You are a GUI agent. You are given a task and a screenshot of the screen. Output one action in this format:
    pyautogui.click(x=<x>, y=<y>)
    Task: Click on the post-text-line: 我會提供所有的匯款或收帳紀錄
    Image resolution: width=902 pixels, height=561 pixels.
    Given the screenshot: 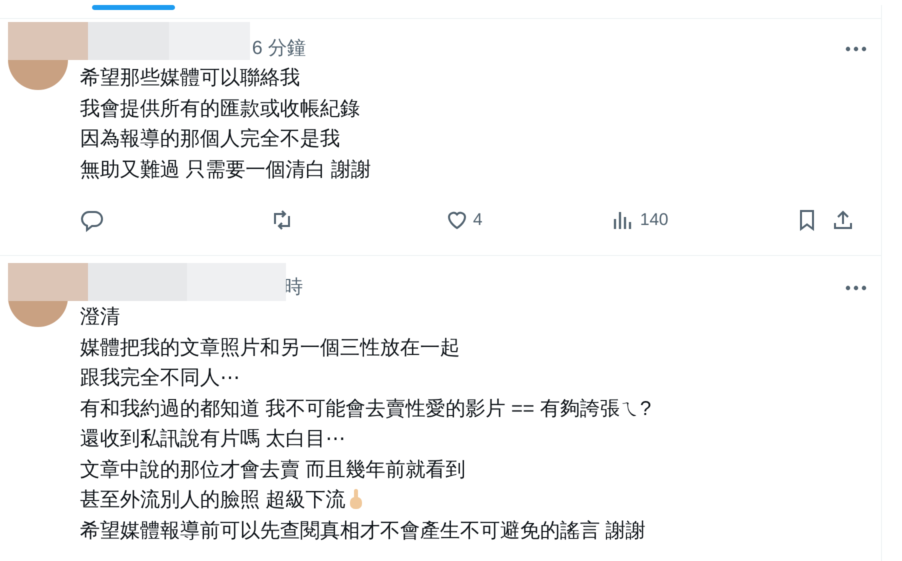 What is the action you would take?
    pyautogui.click(x=220, y=109)
    